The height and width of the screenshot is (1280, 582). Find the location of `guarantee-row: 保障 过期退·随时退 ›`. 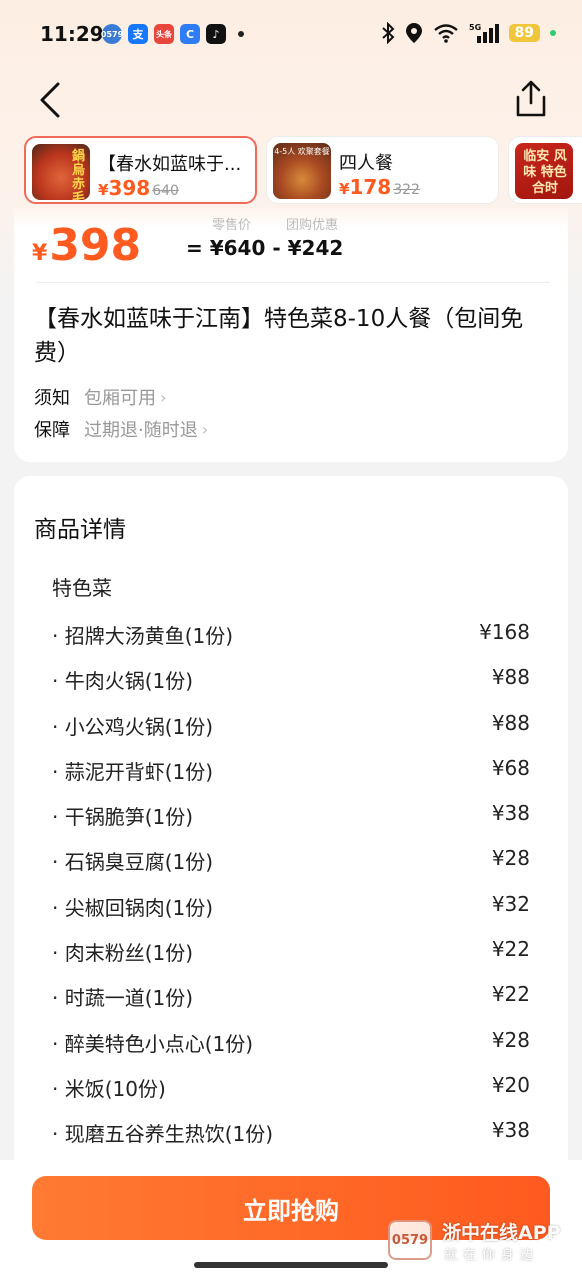

guarantee-row: 保障 过期退·随时退 › is located at coordinates (121, 429).